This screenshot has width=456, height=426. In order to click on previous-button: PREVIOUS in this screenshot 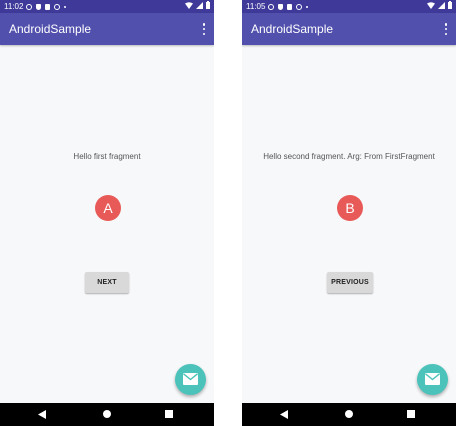, I will do `click(350, 282)`.